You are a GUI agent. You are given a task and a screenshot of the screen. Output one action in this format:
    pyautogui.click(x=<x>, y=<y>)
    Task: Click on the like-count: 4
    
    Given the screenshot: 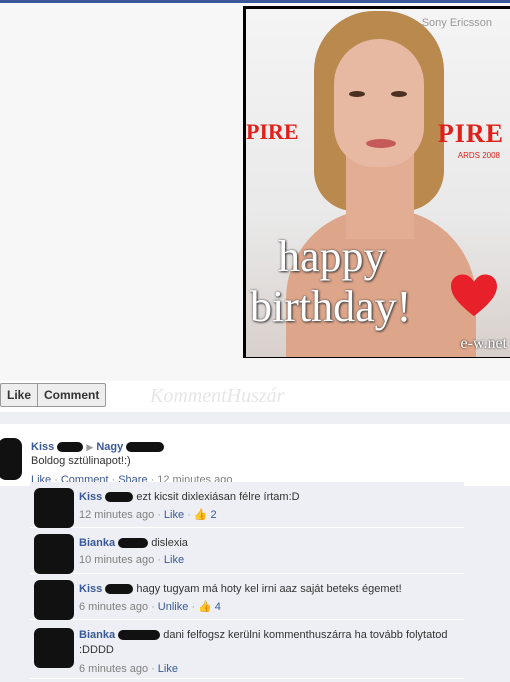 What is the action you would take?
    pyautogui.click(x=218, y=607)
    